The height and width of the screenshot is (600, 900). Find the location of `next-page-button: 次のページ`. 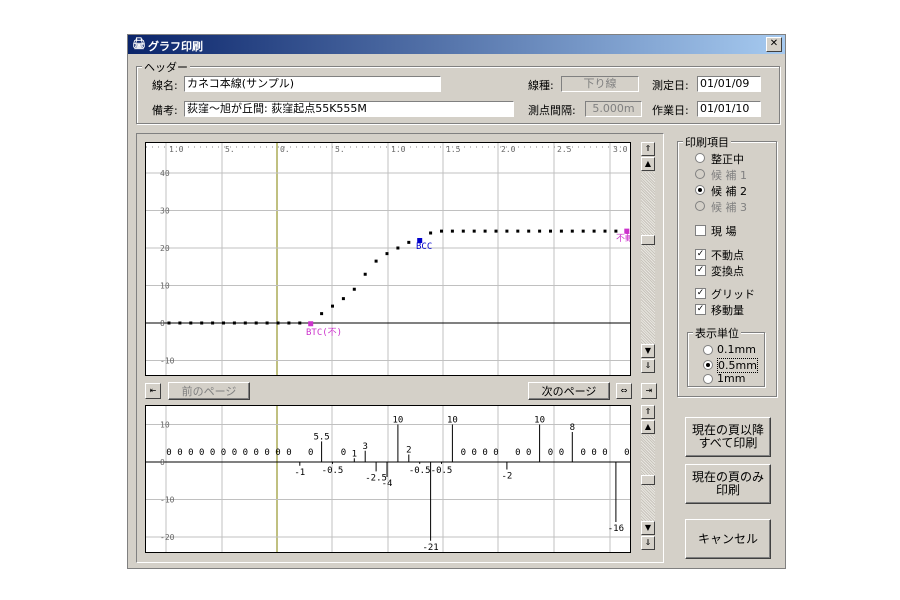

next-page-button: 次のページ is located at coordinates (569, 391).